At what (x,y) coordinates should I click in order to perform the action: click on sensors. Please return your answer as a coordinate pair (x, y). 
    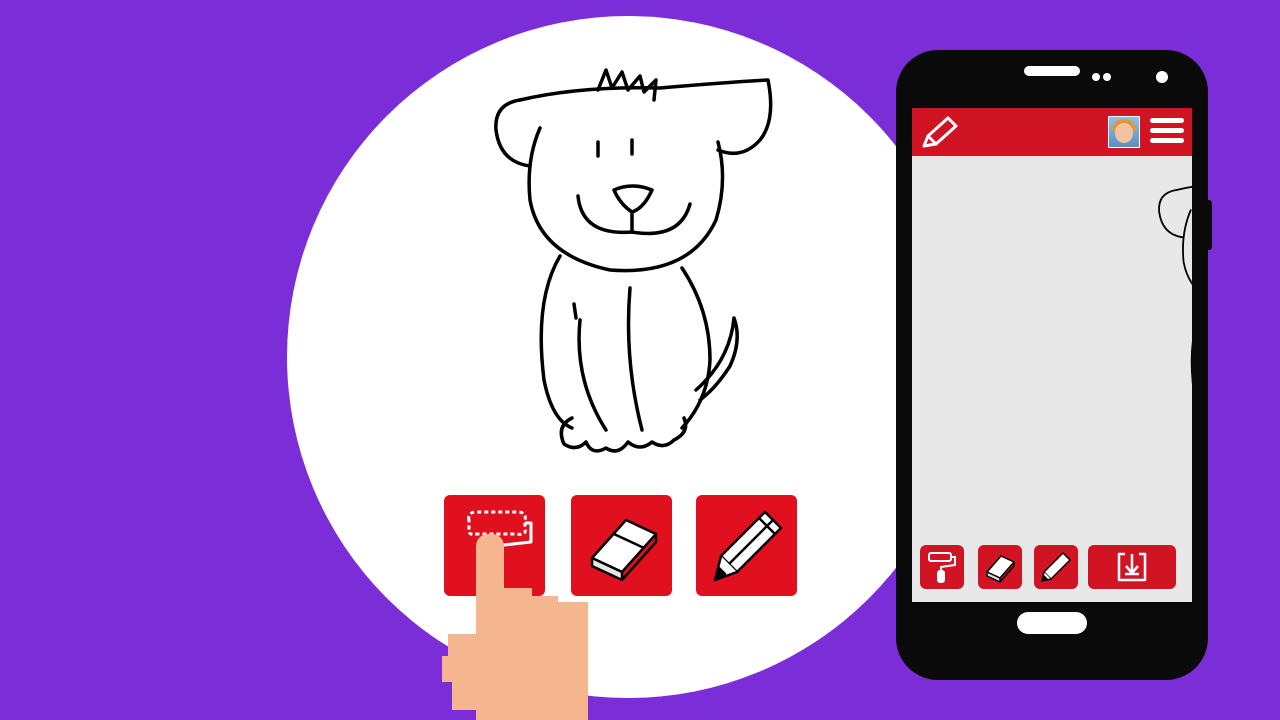
    Looking at the image, I should click on (1103, 77).